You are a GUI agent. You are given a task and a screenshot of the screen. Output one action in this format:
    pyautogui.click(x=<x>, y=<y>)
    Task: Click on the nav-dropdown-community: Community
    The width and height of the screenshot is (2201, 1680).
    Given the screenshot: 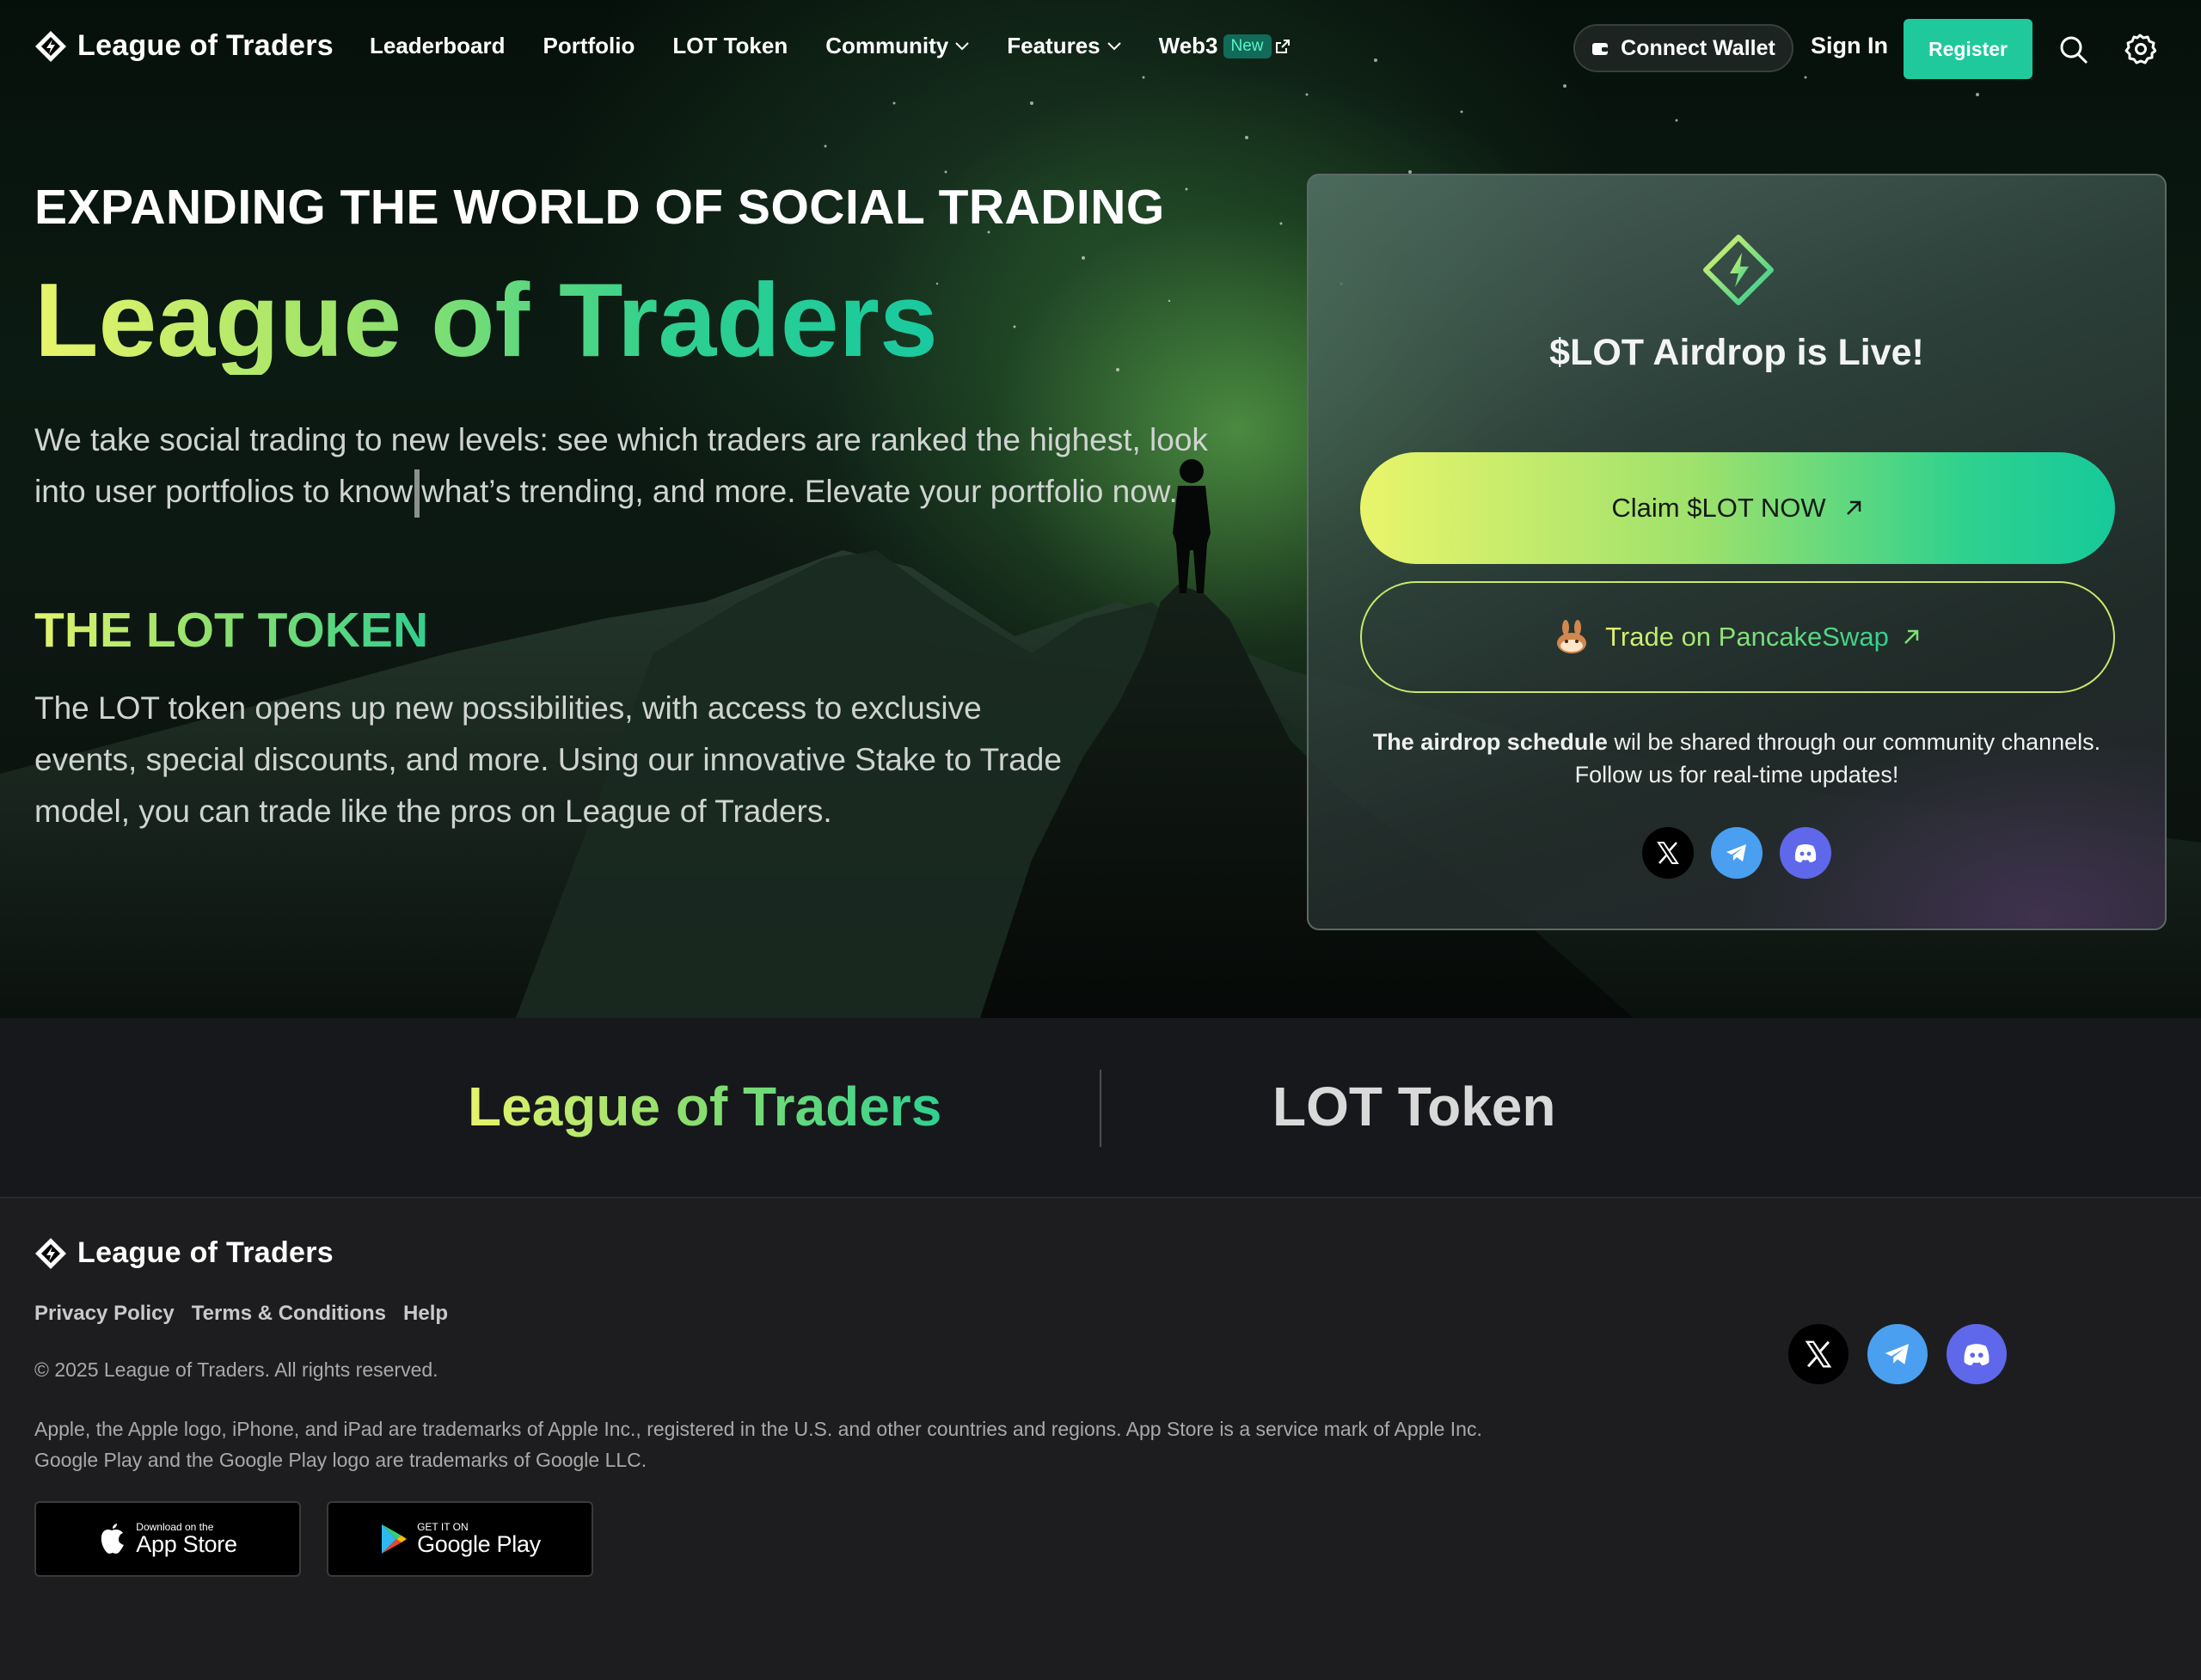 What is the action you would take?
    pyautogui.click(x=897, y=46)
    